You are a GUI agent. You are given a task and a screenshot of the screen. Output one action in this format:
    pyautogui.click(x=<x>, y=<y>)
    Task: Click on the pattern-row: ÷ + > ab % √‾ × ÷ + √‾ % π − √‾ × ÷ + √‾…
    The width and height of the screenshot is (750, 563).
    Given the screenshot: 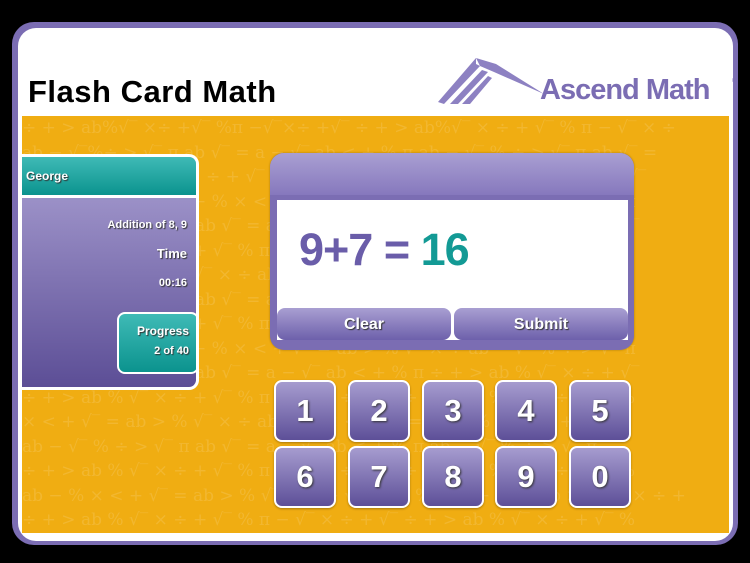 What is the action you would take?
    pyautogui.click(x=329, y=520)
    